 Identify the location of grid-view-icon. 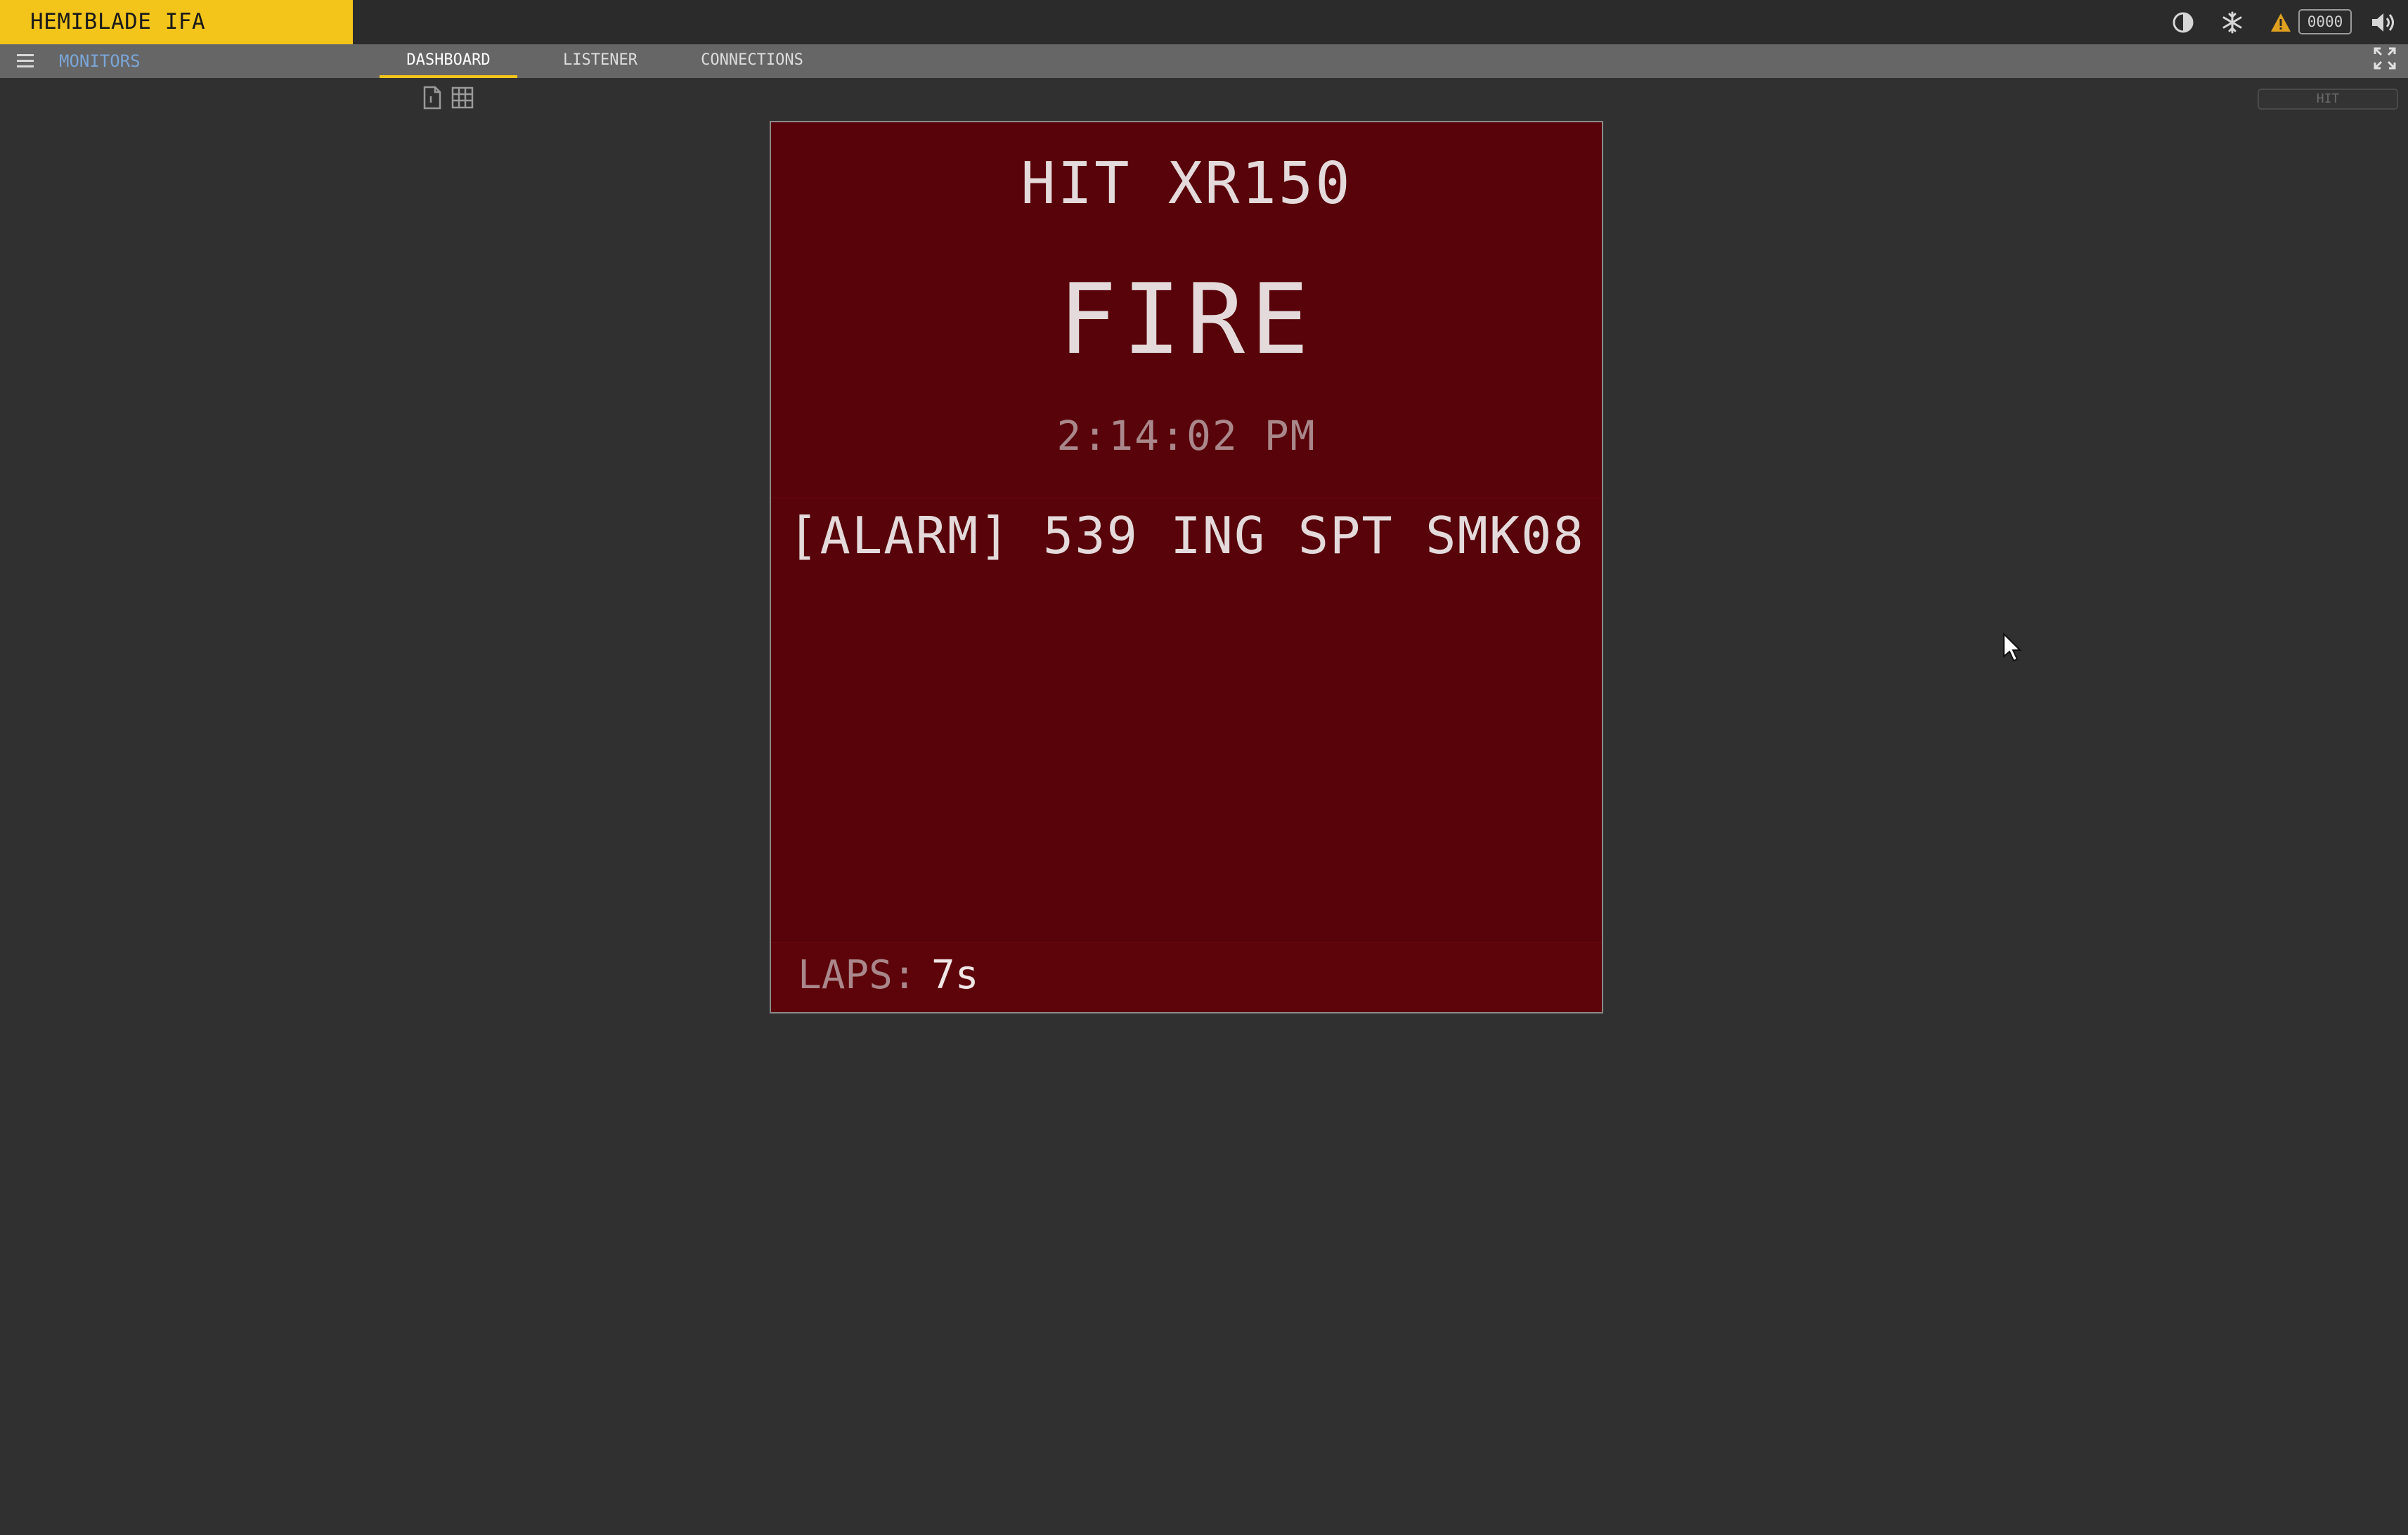
(462, 98).